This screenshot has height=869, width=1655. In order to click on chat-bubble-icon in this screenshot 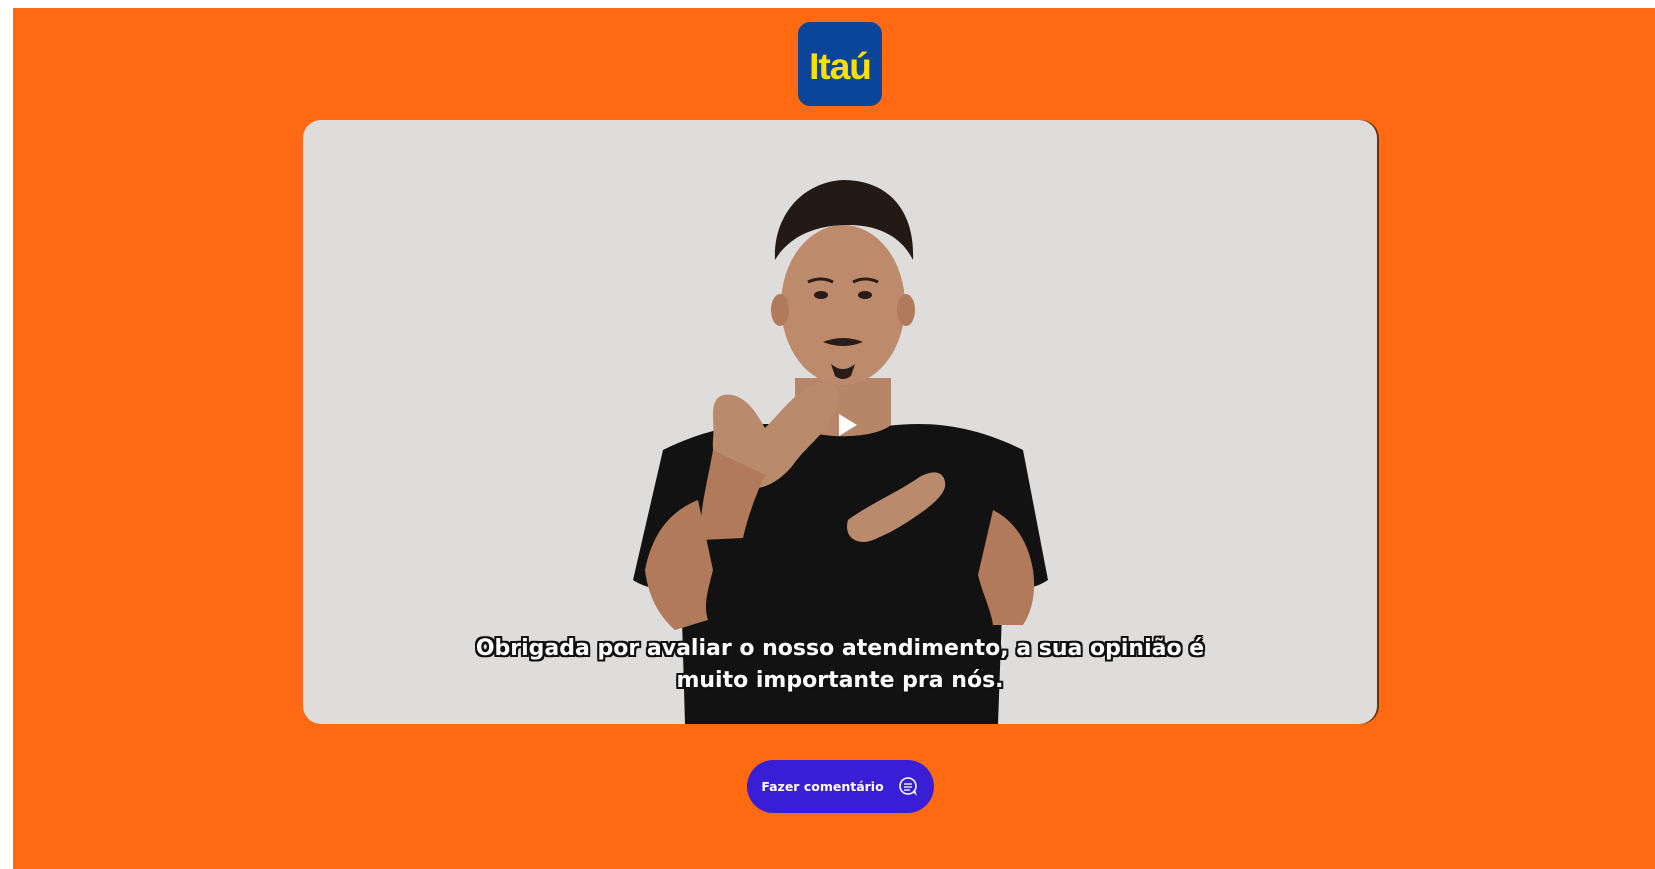, I will do `click(907, 786)`.